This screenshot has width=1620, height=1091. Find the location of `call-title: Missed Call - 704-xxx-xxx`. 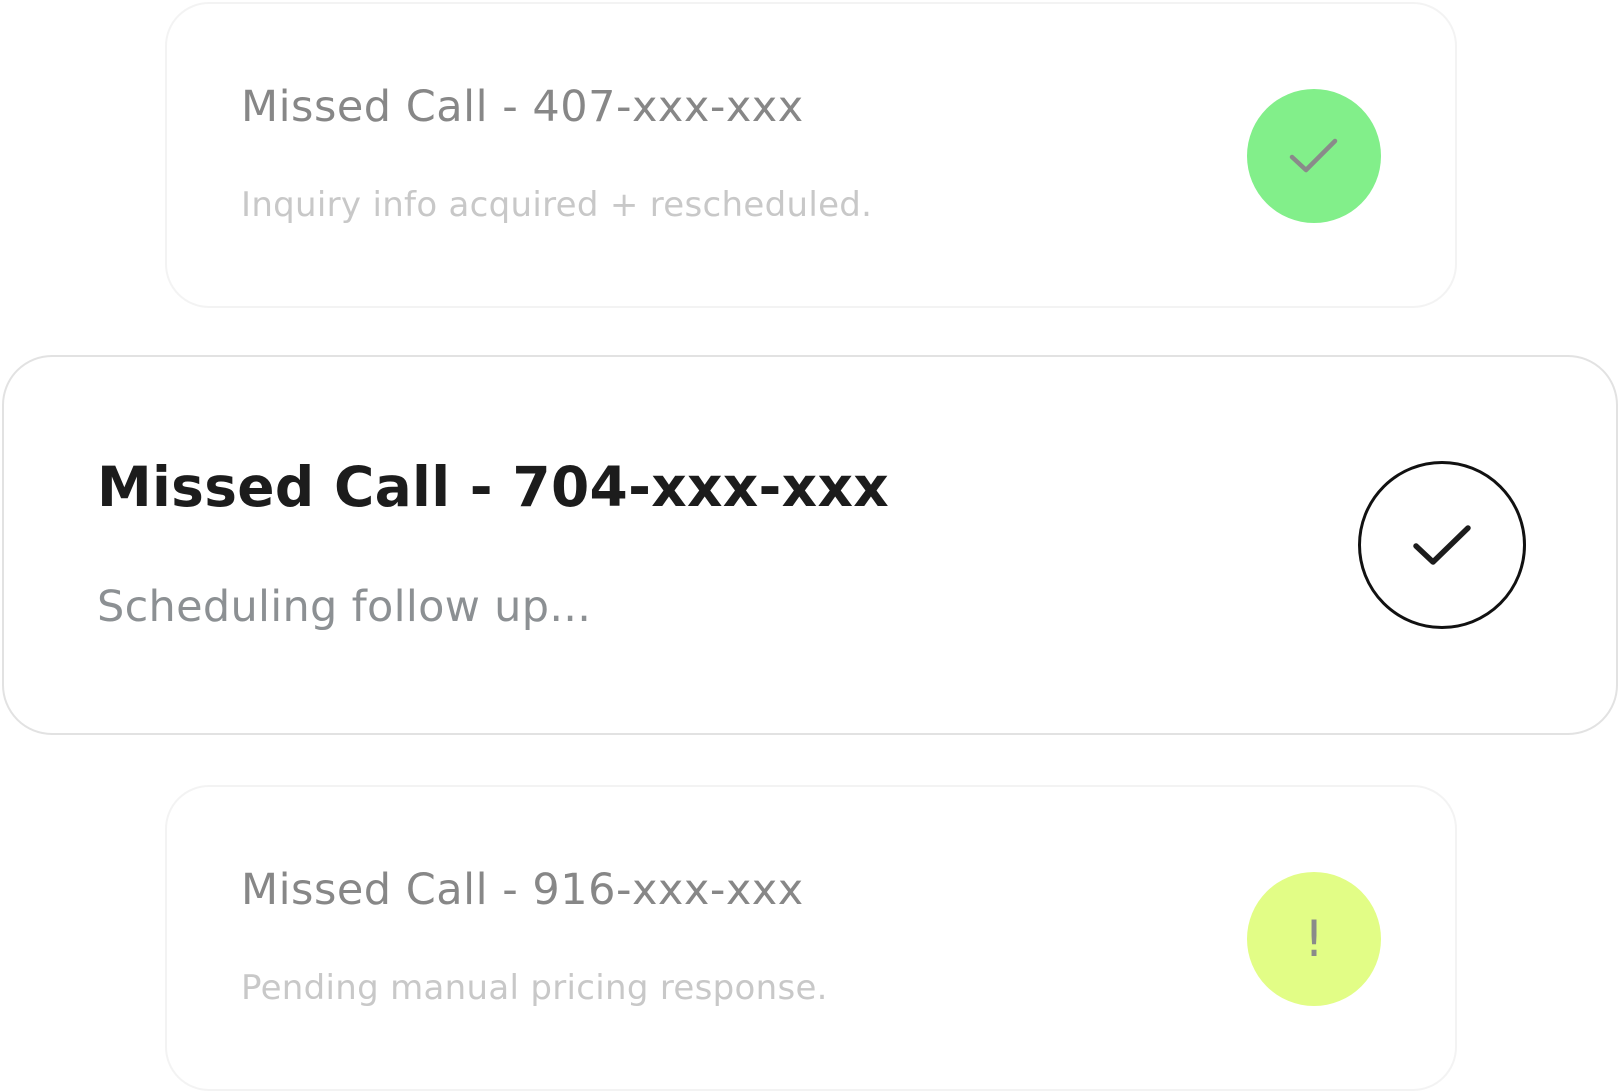

call-title: Missed Call - 704-xxx-xxx is located at coordinates (493, 487).